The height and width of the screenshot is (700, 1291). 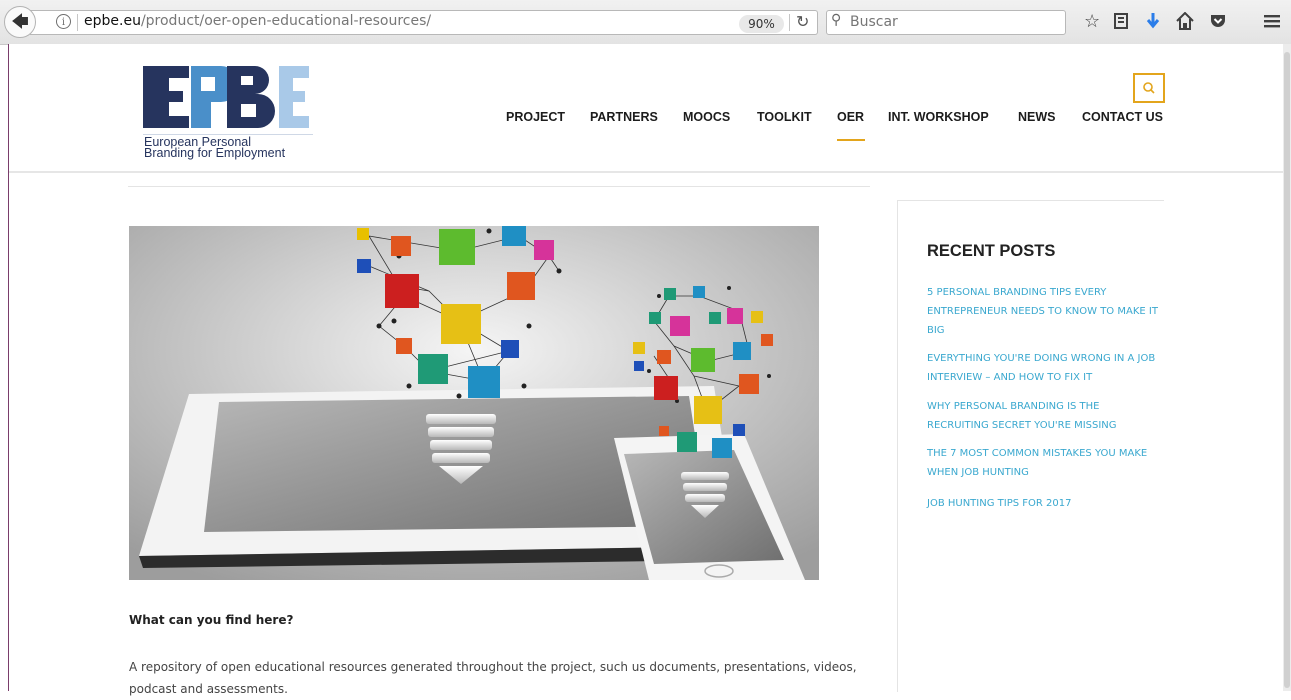 I want to click on header-divider, so click(x=646, y=172).